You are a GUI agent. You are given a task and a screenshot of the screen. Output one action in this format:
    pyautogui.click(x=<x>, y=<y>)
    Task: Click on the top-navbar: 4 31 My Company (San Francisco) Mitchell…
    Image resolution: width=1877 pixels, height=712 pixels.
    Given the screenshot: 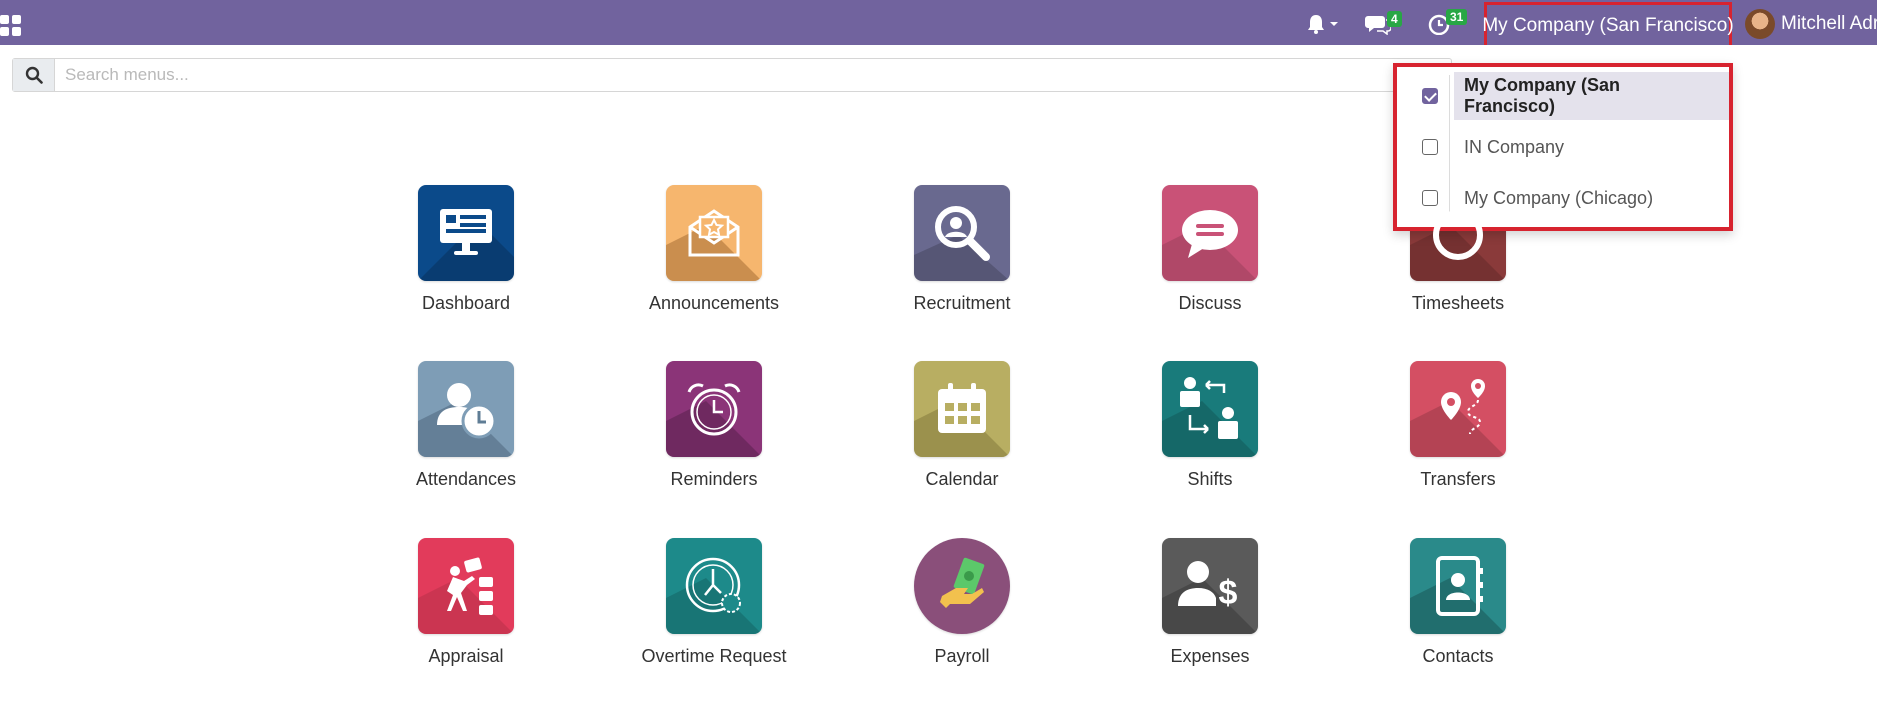 What is the action you would take?
    pyautogui.click(x=938, y=25)
    